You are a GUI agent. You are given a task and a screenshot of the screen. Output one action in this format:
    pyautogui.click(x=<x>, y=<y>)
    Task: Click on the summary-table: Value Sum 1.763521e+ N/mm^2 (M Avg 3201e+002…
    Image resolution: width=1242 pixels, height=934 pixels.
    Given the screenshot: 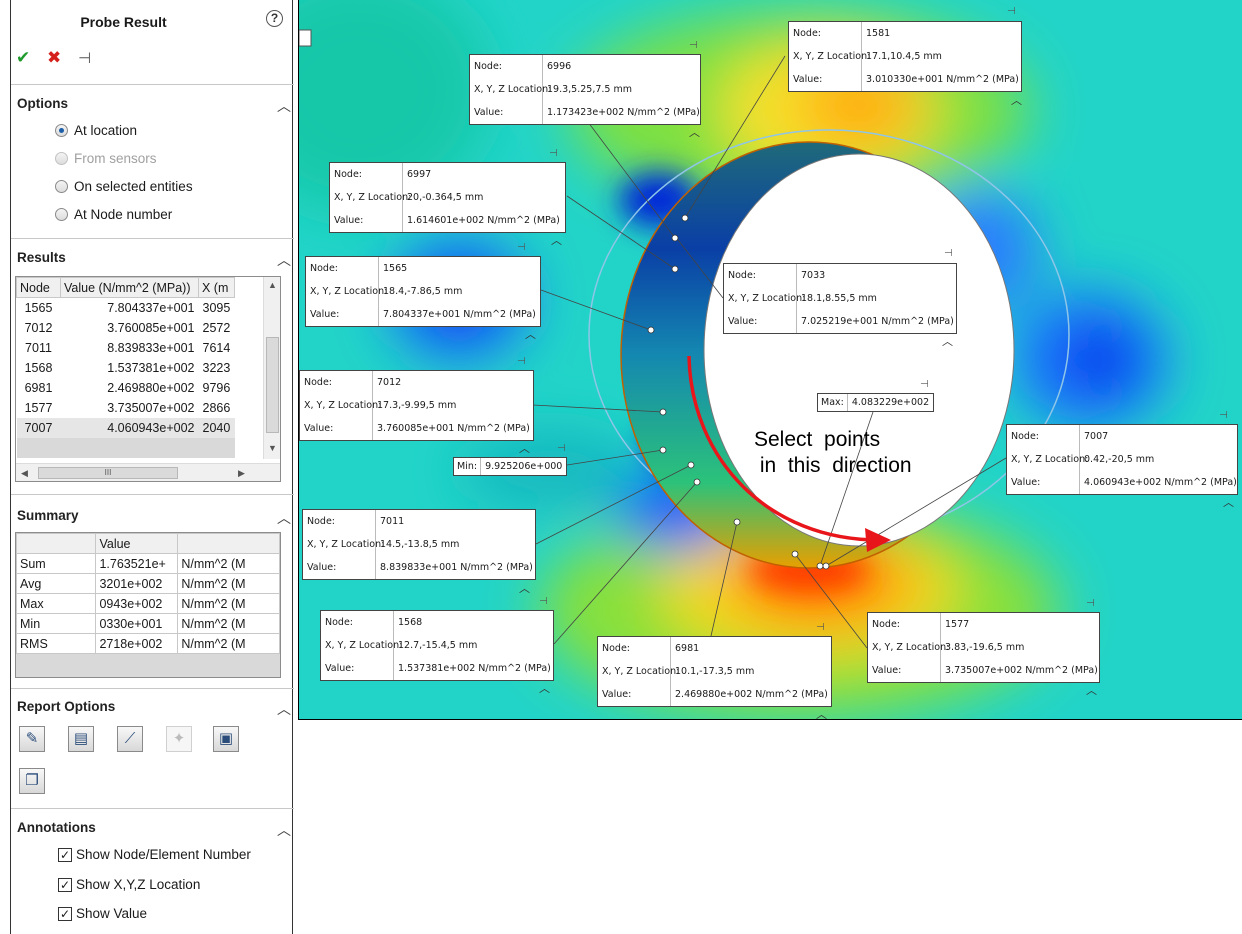 What is the action you would take?
    pyautogui.click(x=148, y=593)
    